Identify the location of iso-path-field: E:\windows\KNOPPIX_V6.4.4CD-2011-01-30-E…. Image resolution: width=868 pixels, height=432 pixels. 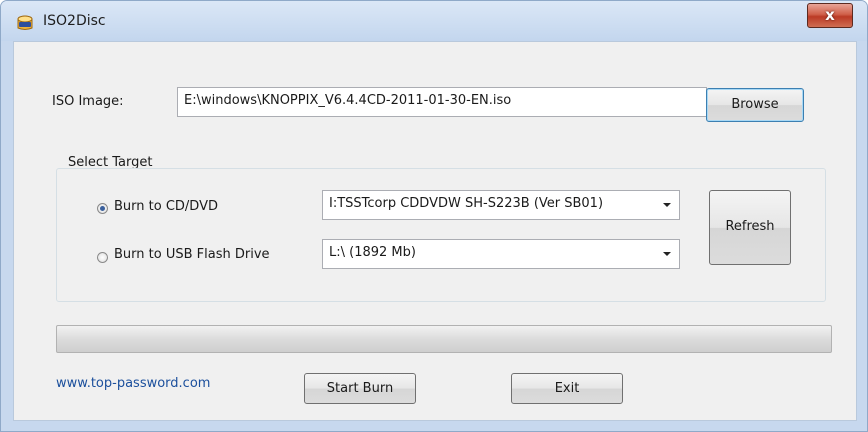
(442, 102).